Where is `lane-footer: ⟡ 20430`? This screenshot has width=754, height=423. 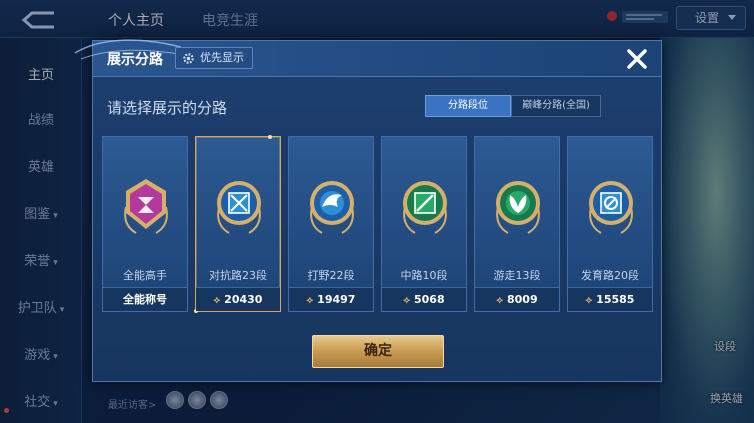 lane-footer: ⟡ 20430 is located at coordinates (238, 299).